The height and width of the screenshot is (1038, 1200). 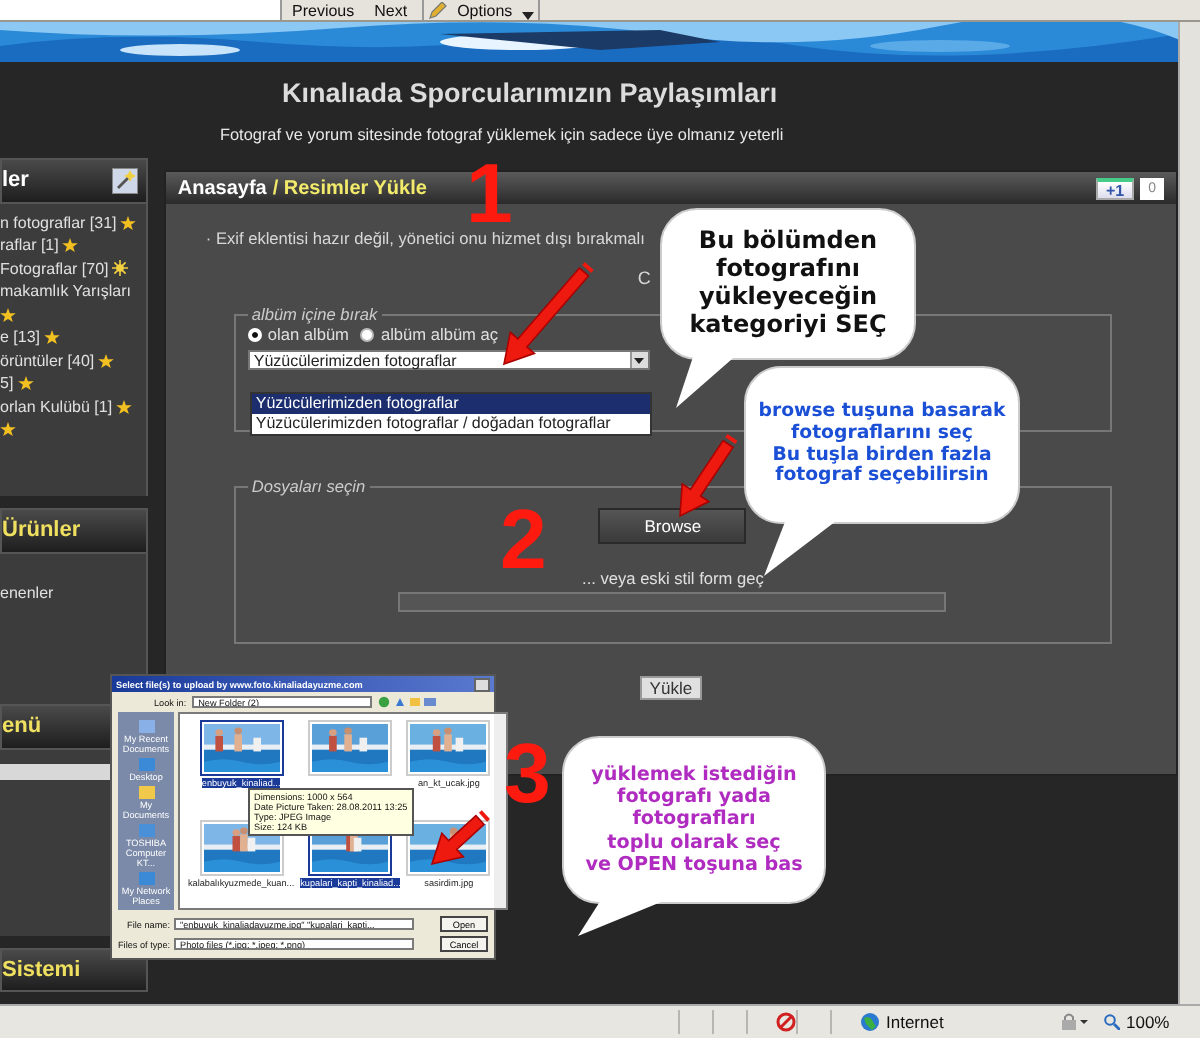 What do you see at coordinates (408, 702) in the screenshot?
I see `navigation-icons` at bounding box center [408, 702].